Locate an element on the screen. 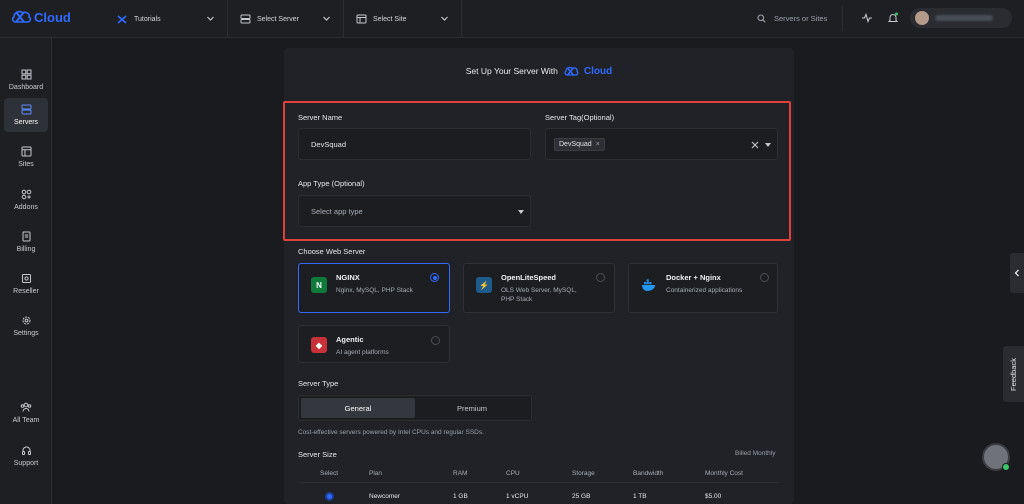 The width and height of the screenshot is (1024, 504). server-size-label: Server Size is located at coordinates (317, 454).